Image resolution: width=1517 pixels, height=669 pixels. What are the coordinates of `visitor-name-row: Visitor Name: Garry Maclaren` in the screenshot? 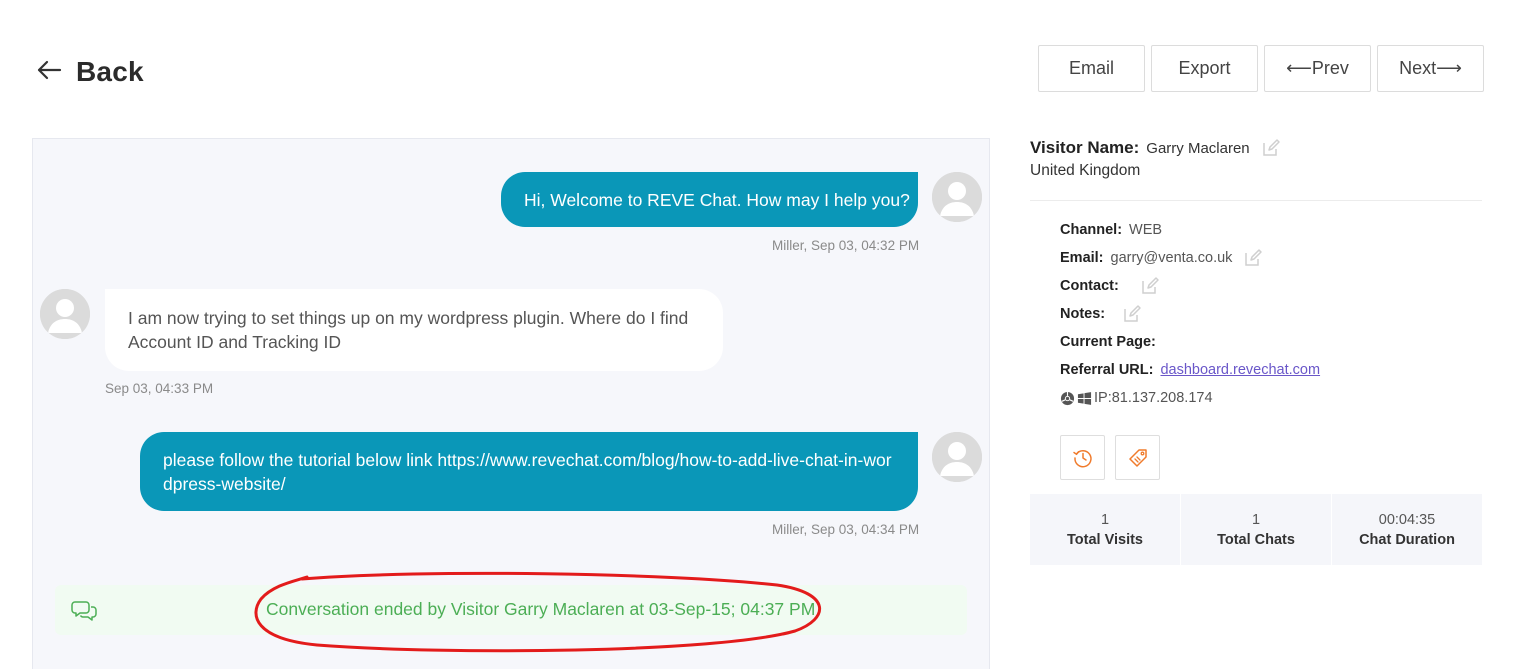 It's located at (1256, 148).